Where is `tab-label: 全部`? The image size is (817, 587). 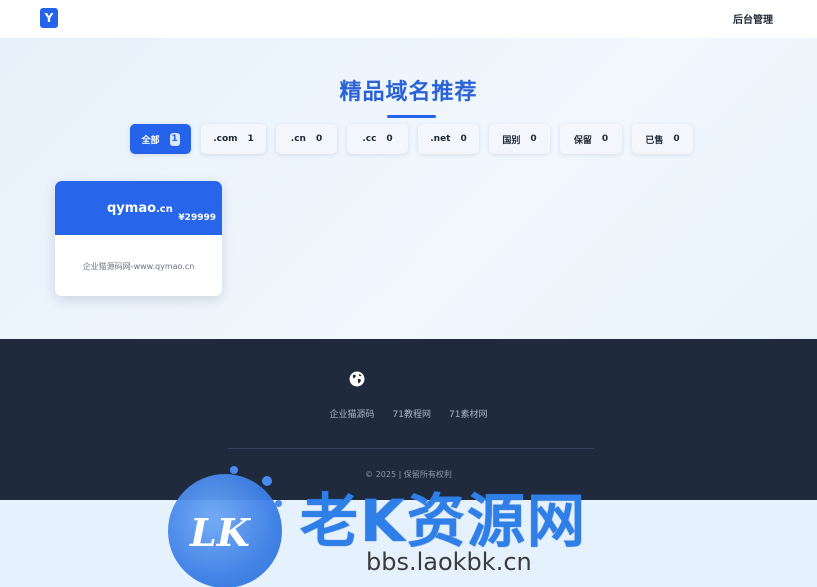 tab-label: 全部 is located at coordinates (150, 140).